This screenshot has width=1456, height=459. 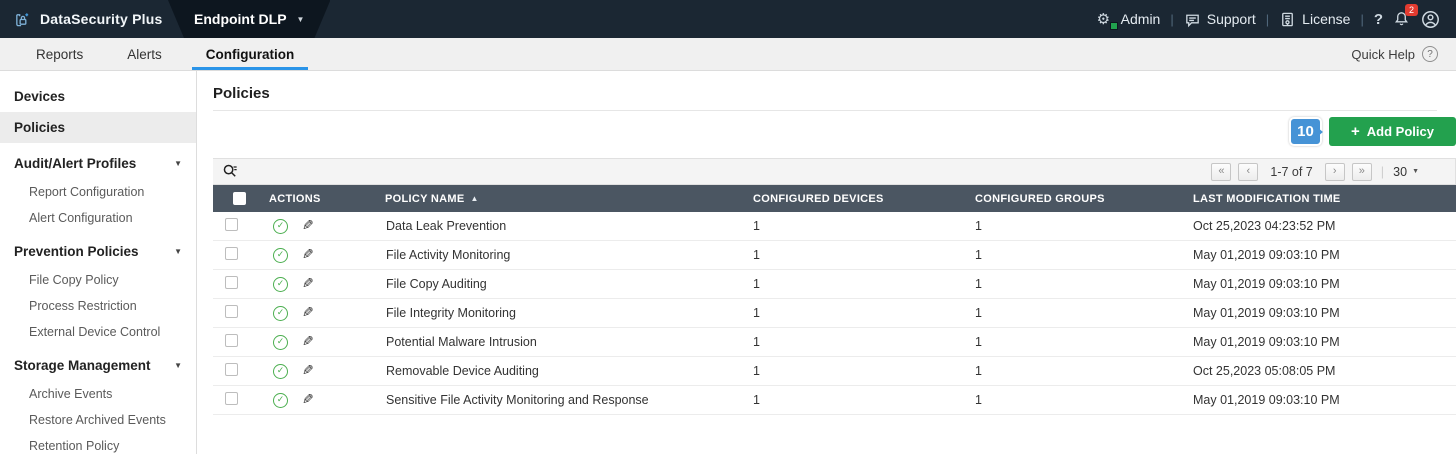 I want to click on sidebar-item-report-configuration: Report Configuration, so click(x=98, y=192).